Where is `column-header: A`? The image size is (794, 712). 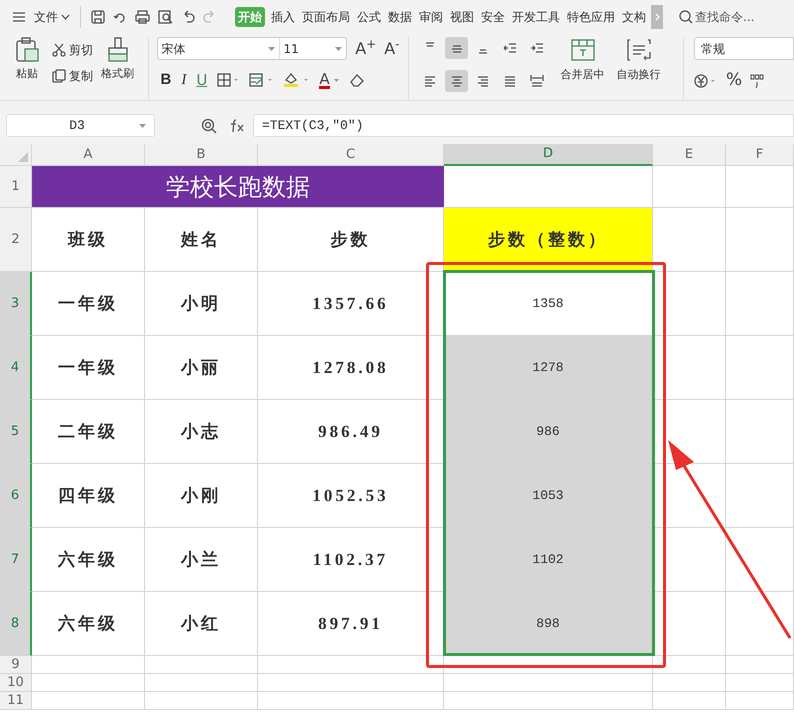 column-header: A is located at coordinates (88, 155).